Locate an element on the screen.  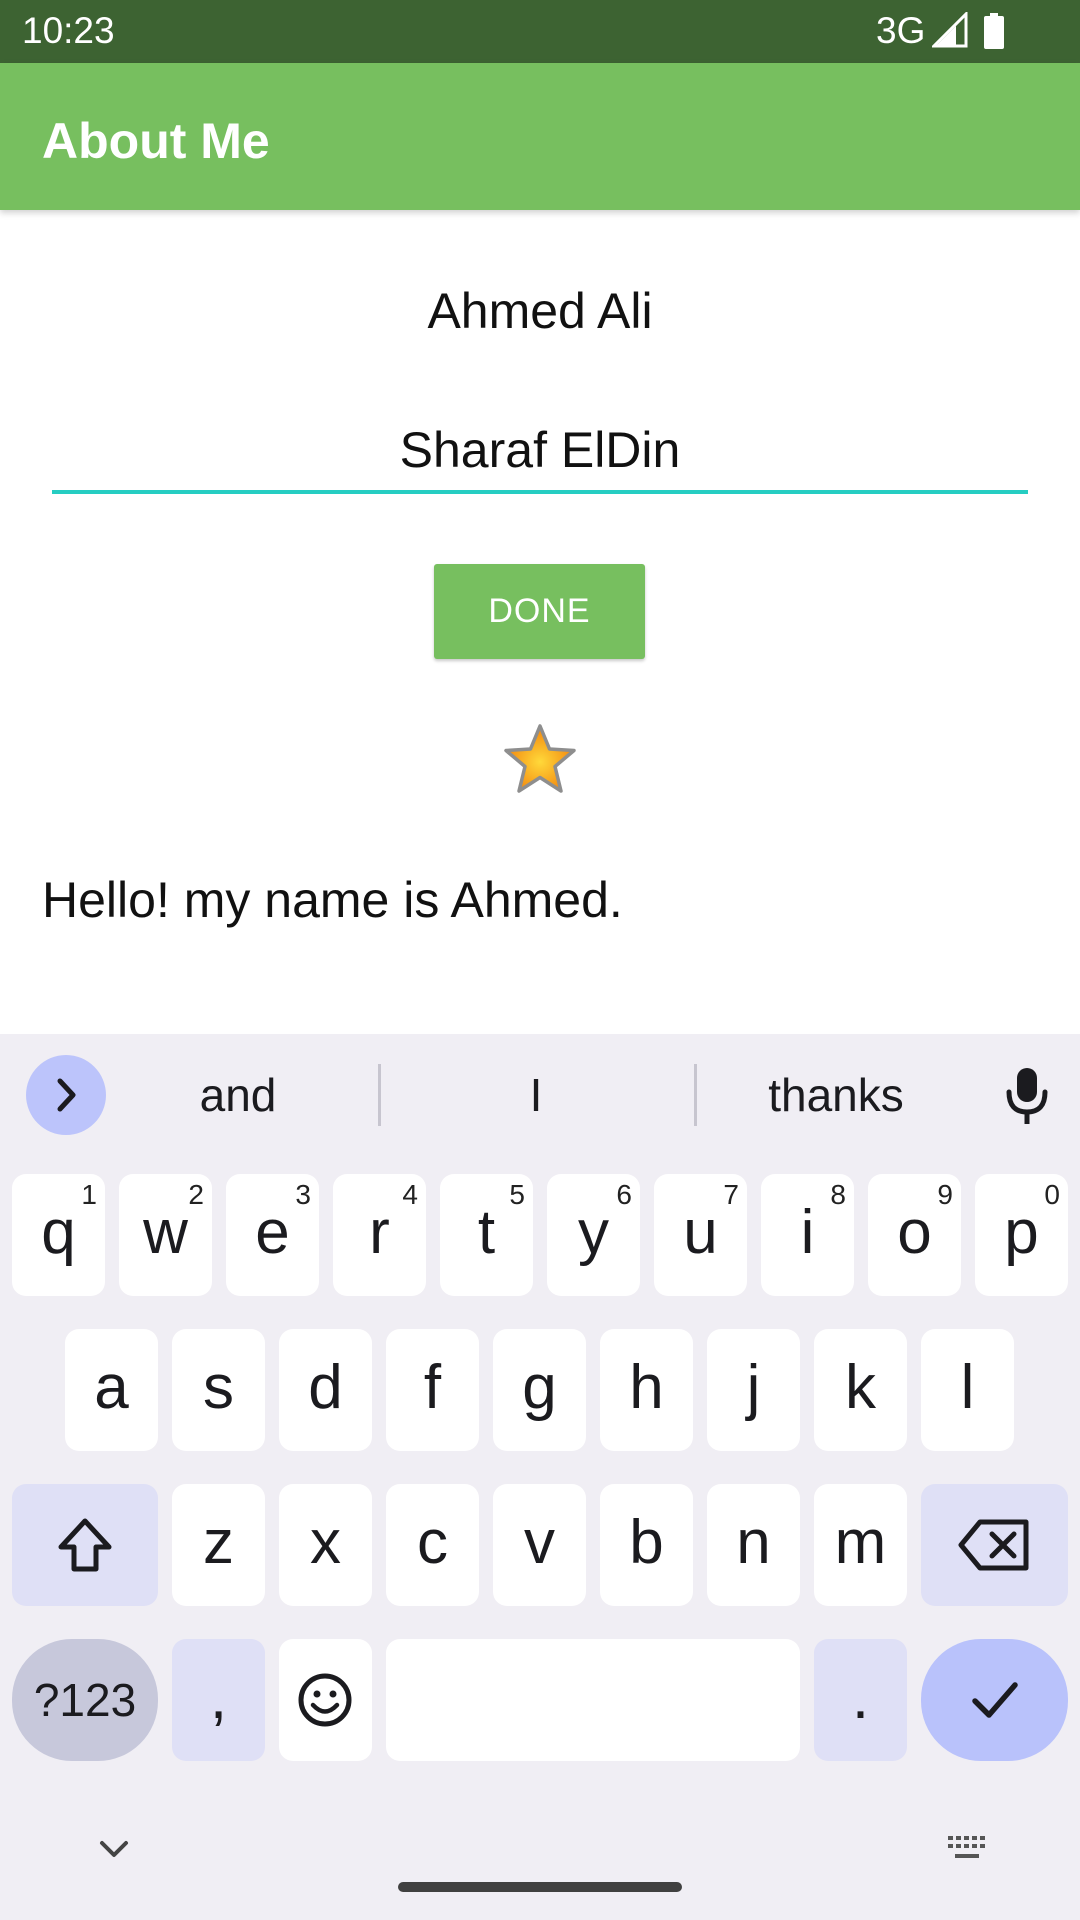
key-e: e3 is located at coordinates (272, 1235).